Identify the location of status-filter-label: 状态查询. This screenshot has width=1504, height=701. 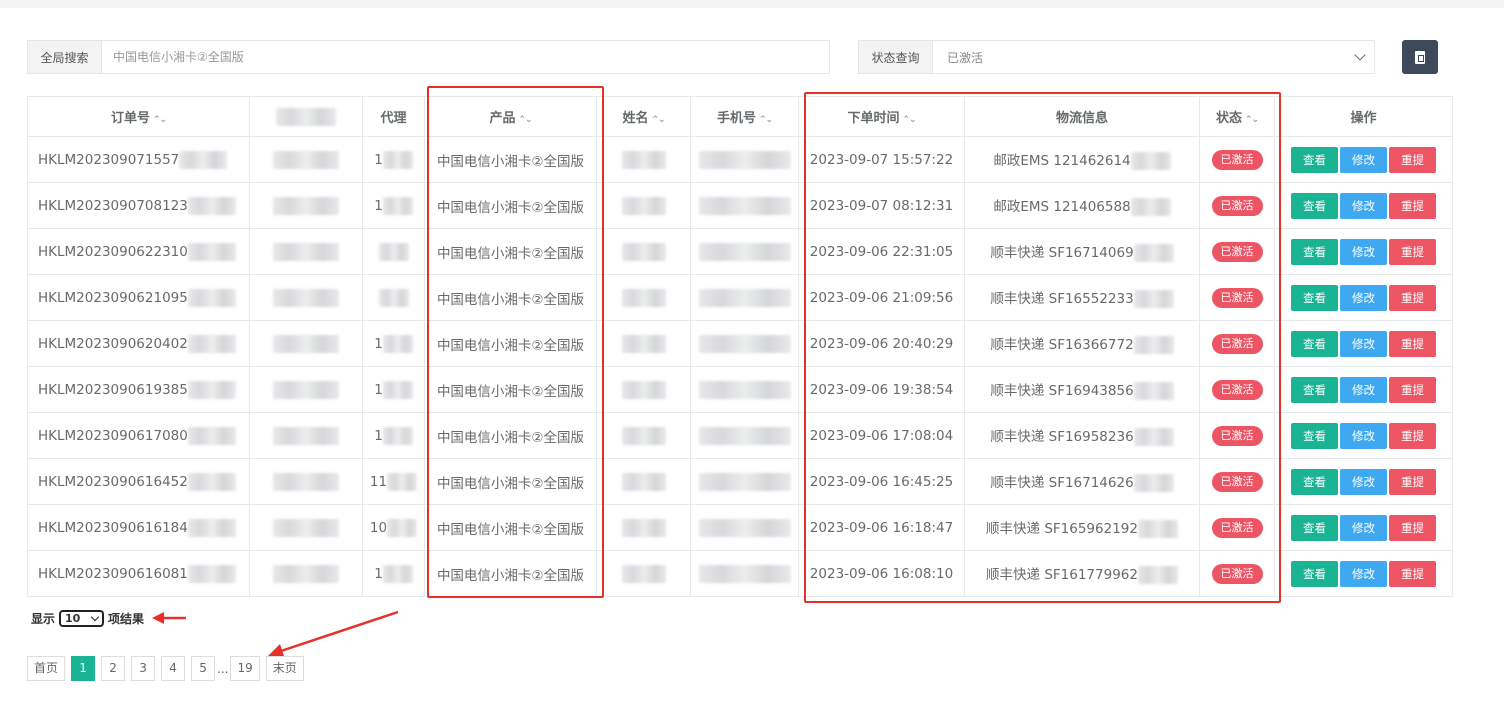
(896, 57).